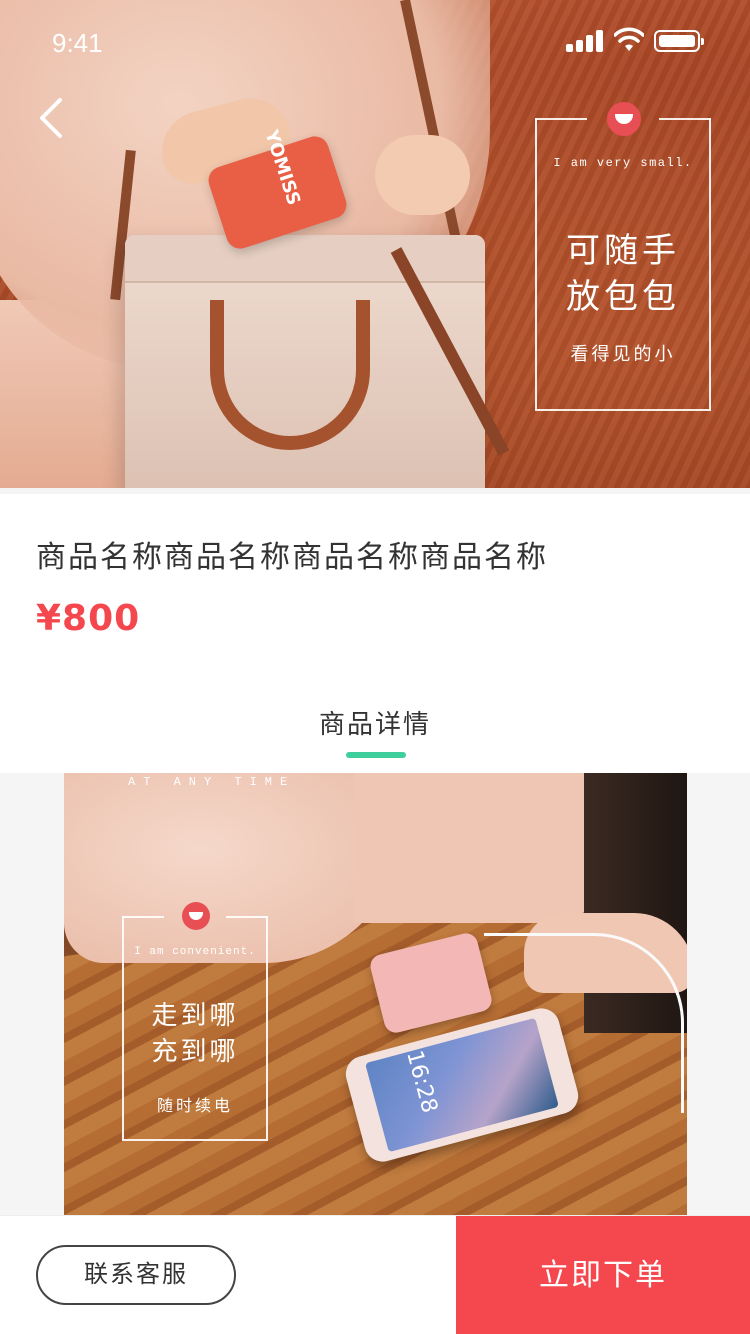 This screenshot has height=1334, width=750. Describe the element at coordinates (623, 354) in the screenshot. I see `hero-promo-subline: 看得见的小` at that location.